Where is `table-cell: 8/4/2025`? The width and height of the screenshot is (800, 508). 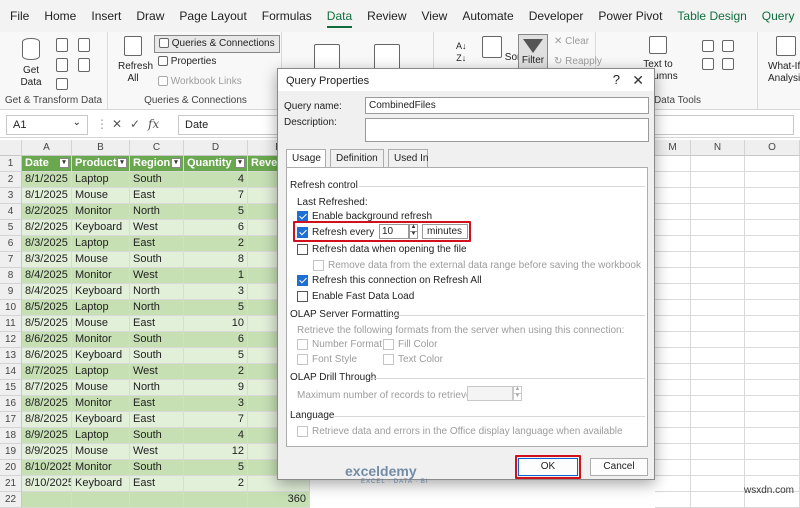 table-cell: 8/4/2025 is located at coordinates (47, 276).